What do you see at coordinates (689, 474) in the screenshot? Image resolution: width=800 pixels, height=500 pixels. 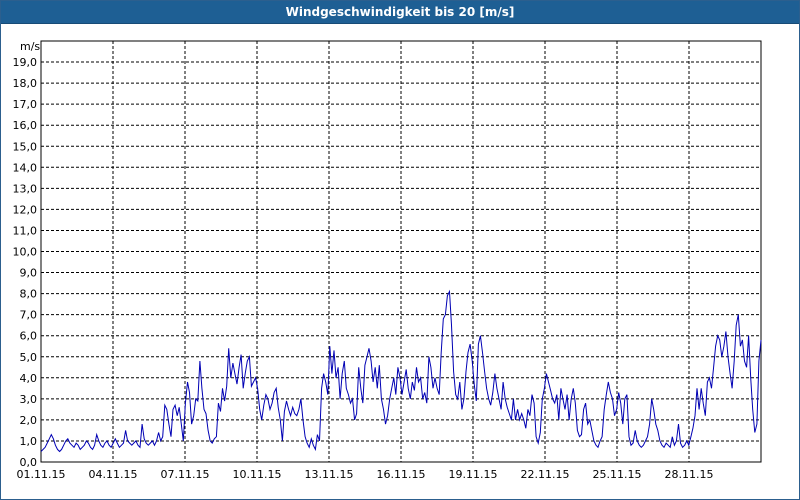 I see `x-tick-label: 28.11.15` at bounding box center [689, 474].